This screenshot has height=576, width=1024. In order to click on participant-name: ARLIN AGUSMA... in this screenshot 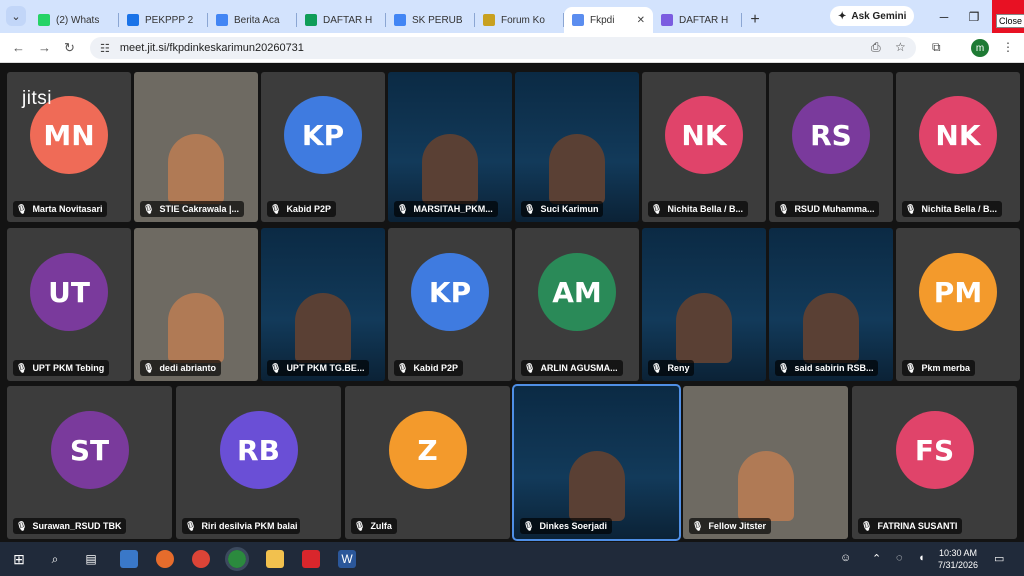, I will do `click(579, 368)`.